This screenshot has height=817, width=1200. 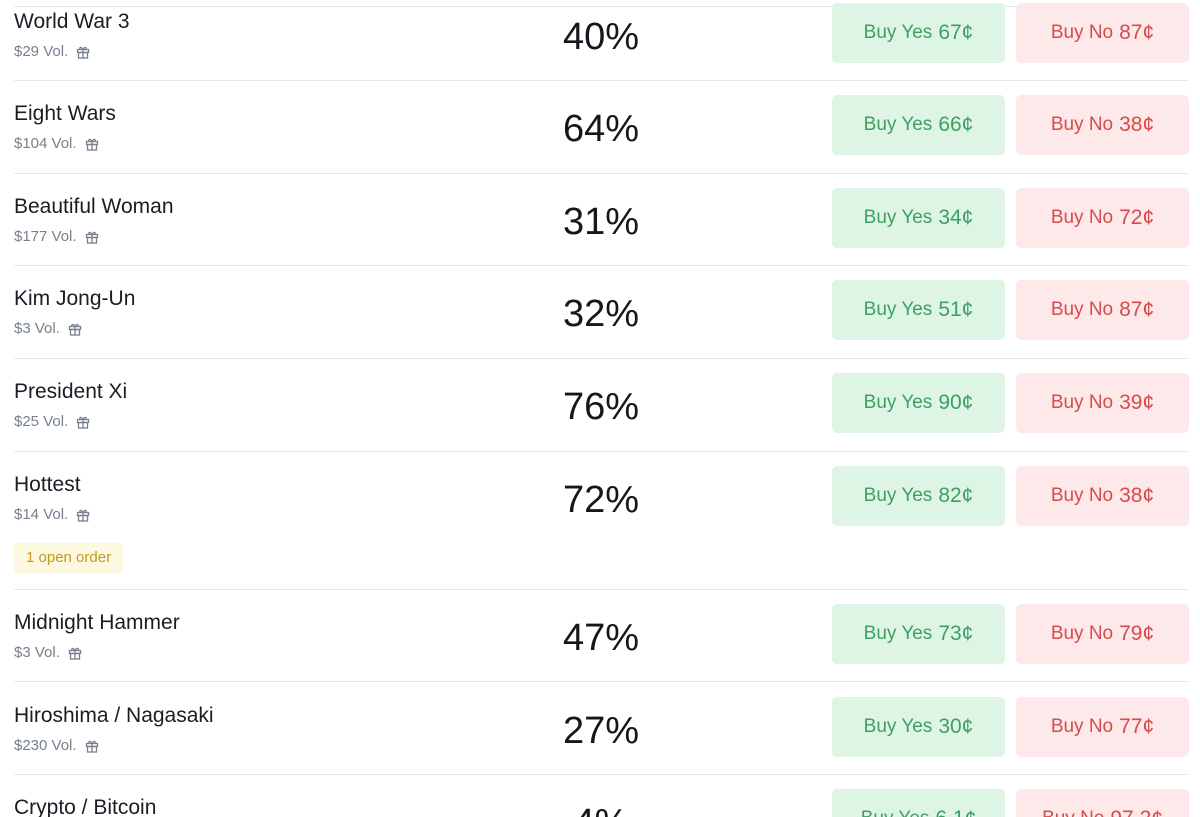 What do you see at coordinates (1137, 726) in the screenshot?
I see `no-price: 77¢` at bounding box center [1137, 726].